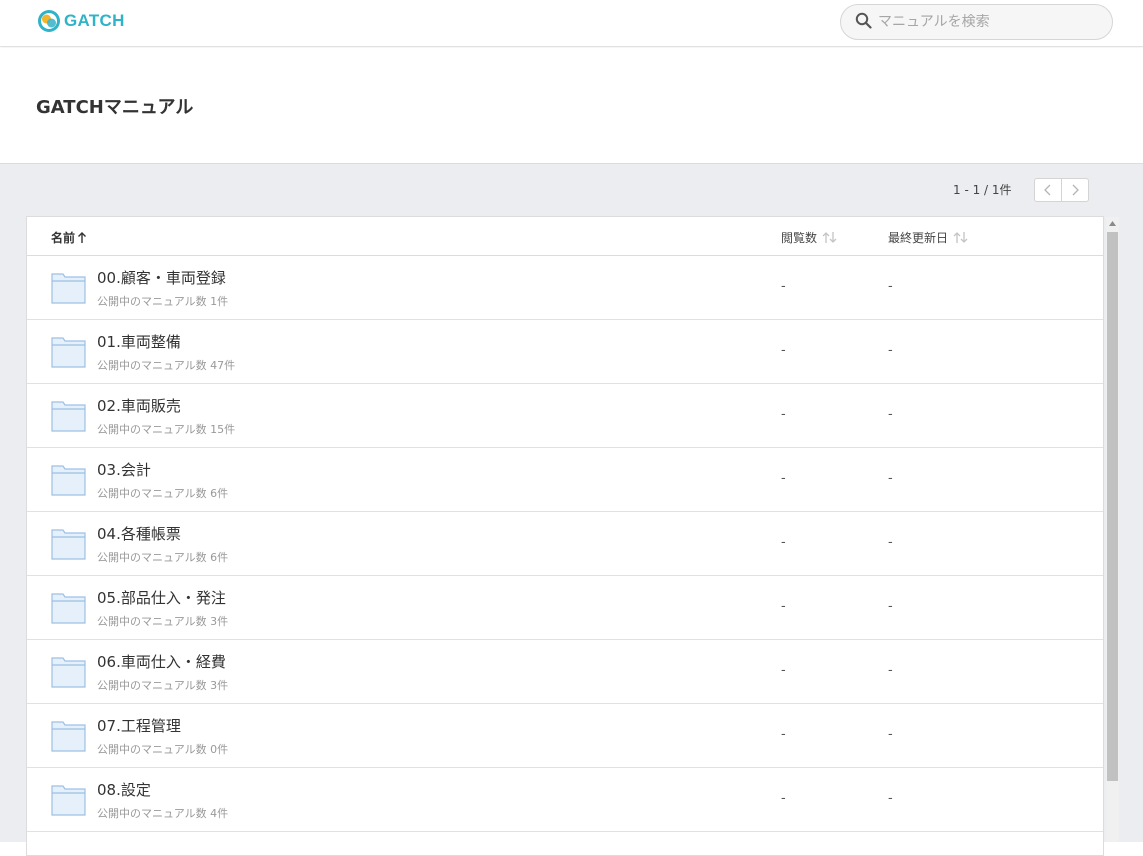 This screenshot has height=856, width=1143. I want to click on prev-page-button, so click(1048, 190).